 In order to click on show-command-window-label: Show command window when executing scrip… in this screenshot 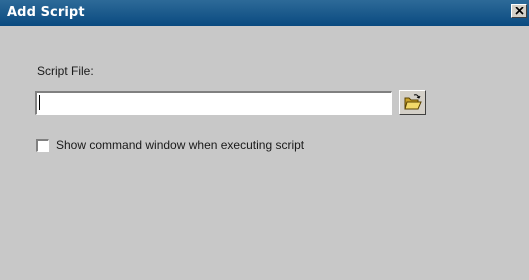, I will do `click(180, 145)`.